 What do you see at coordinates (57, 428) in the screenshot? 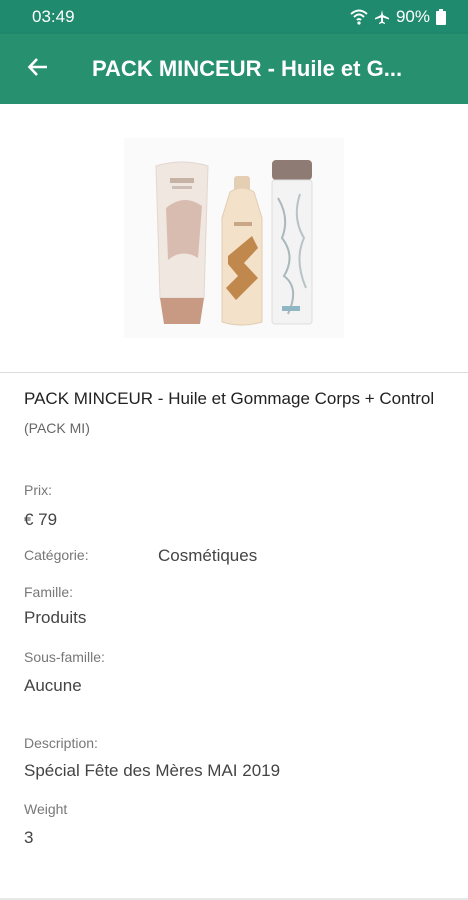
I see `product-code: (PACK MI)` at bounding box center [57, 428].